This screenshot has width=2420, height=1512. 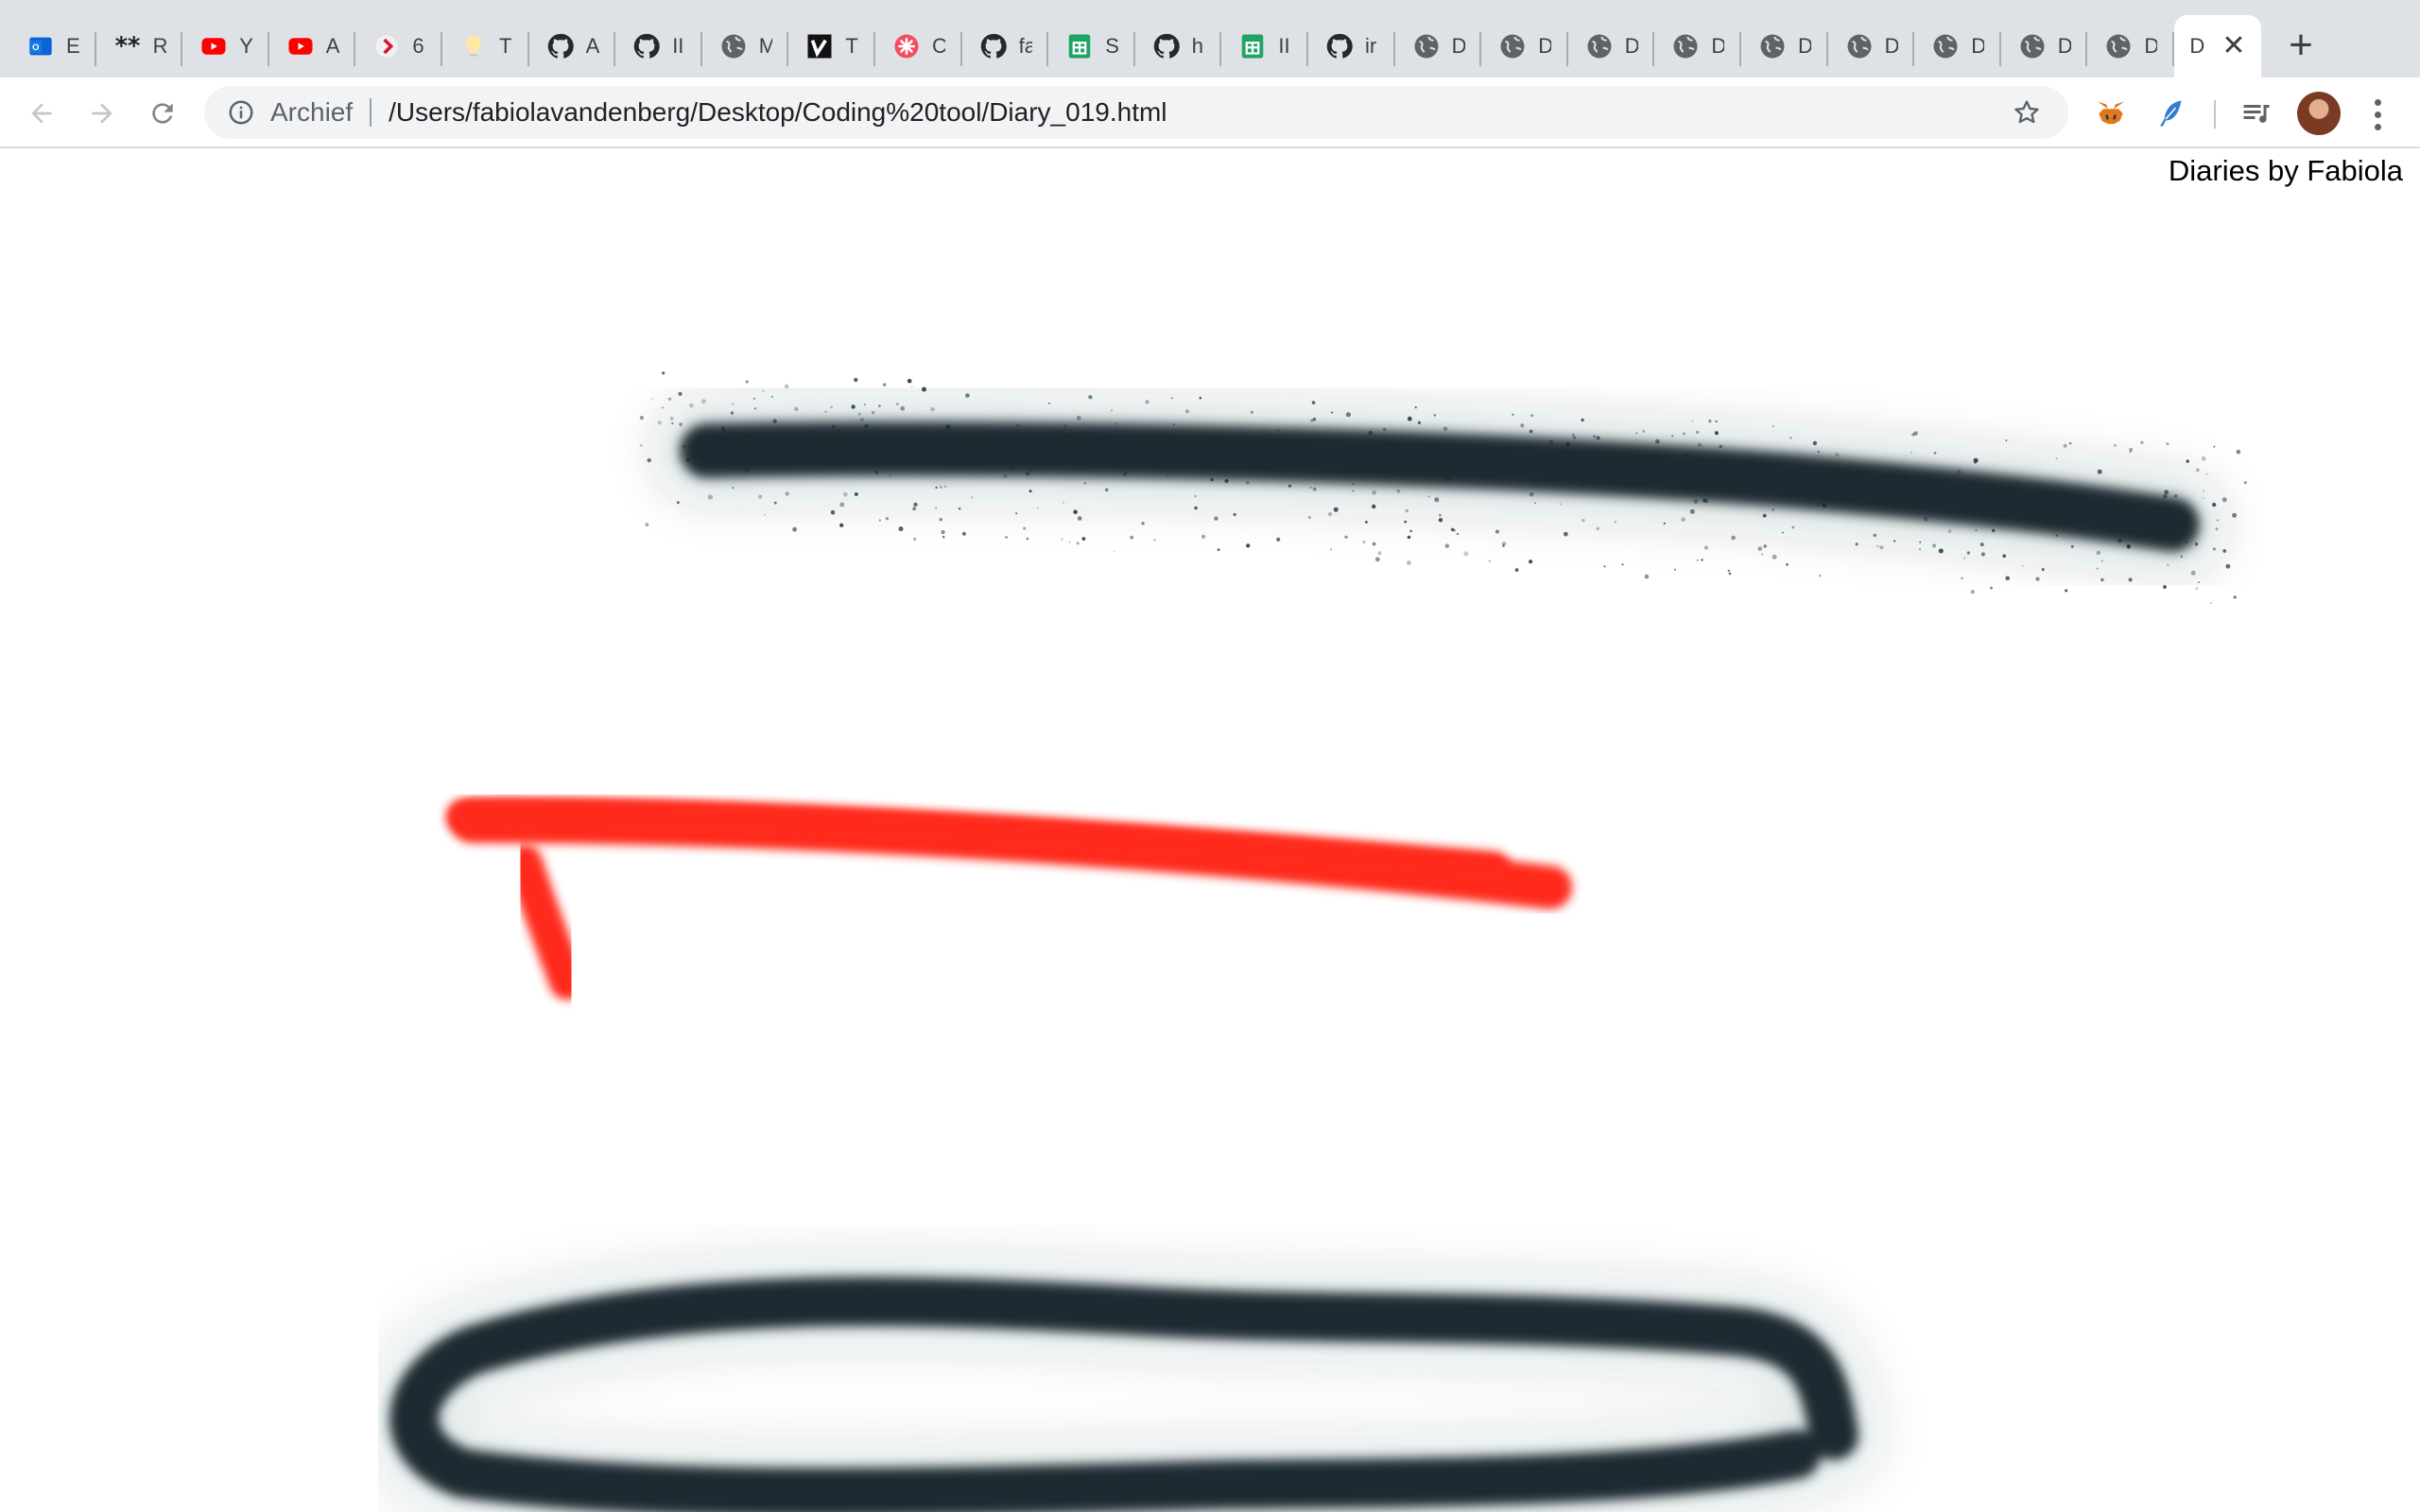 What do you see at coordinates (1443, 487) in the screenshot?
I see `spray-stroke-dark-image` at bounding box center [1443, 487].